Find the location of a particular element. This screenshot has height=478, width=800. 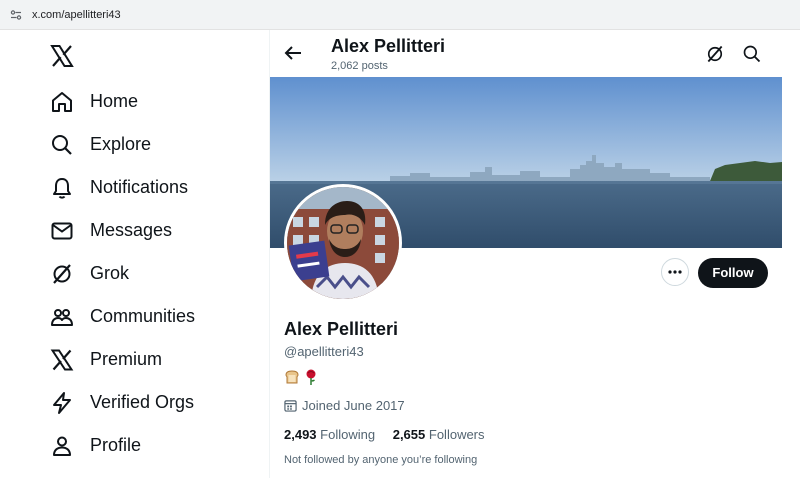

nav-home: Home is located at coordinates (150, 102).